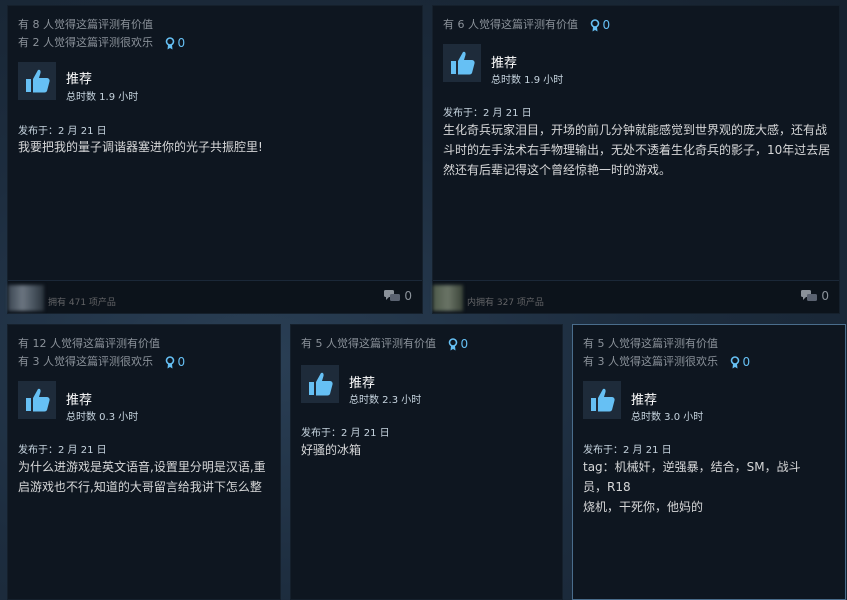 Image resolution: width=847 pixels, height=600 pixels. What do you see at coordinates (510, 24) in the screenshot?
I see `helpful-count: 有 6 人觉得这篇评测有价值` at bounding box center [510, 24].